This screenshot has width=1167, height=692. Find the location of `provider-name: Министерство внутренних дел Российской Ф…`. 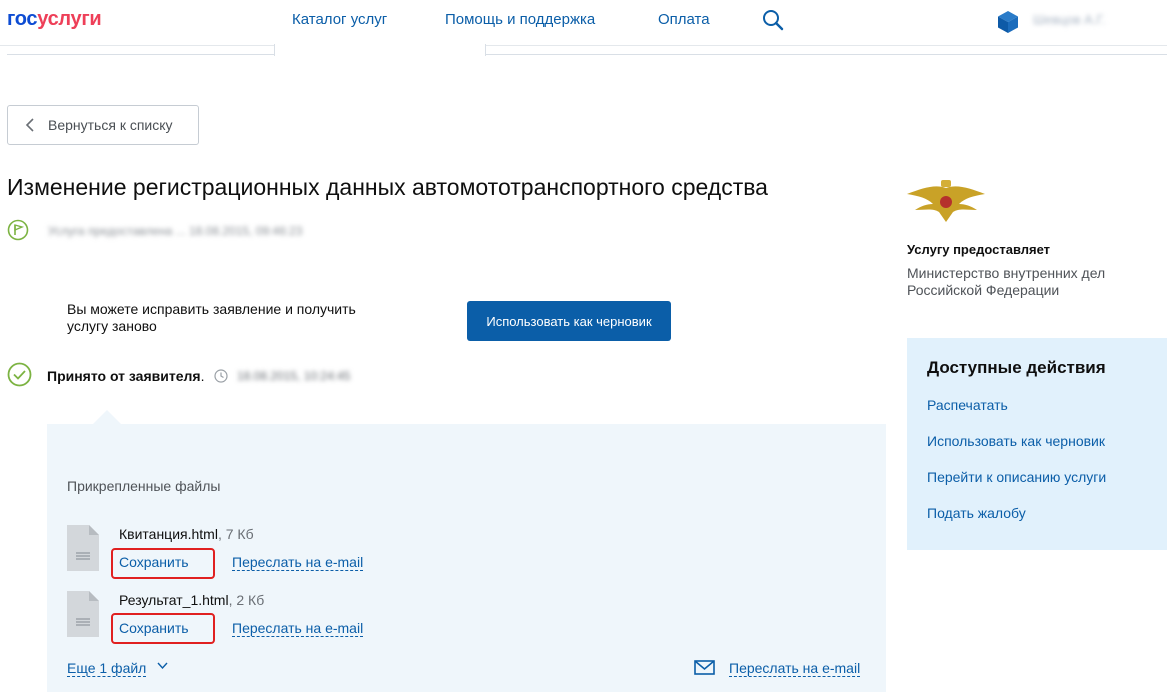

provider-name: Министерство внутренних дел Российской Ф… is located at coordinates (1006, 281).